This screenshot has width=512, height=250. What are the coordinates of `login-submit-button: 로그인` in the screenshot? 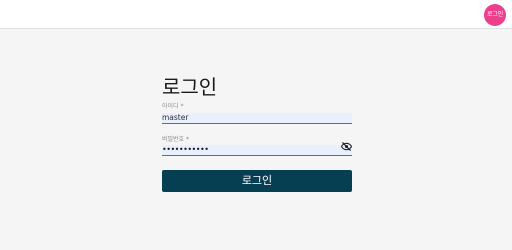 It's located at (257, 181).